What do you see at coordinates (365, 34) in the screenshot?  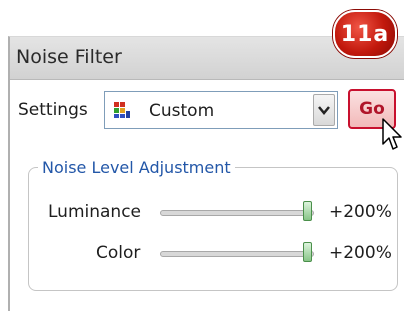 I see `step-badge: 11a` at bounding box center [365, 34].